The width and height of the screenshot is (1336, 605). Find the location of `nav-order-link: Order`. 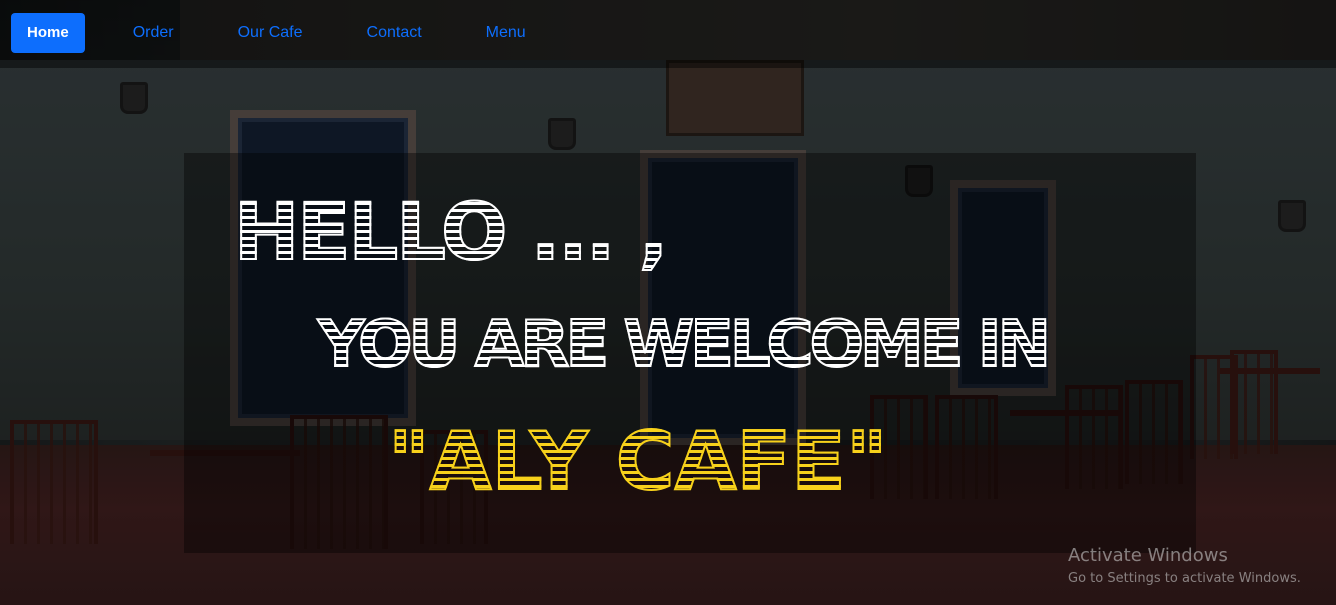

nav-order-link: Order is located at coordinates (153, 33).